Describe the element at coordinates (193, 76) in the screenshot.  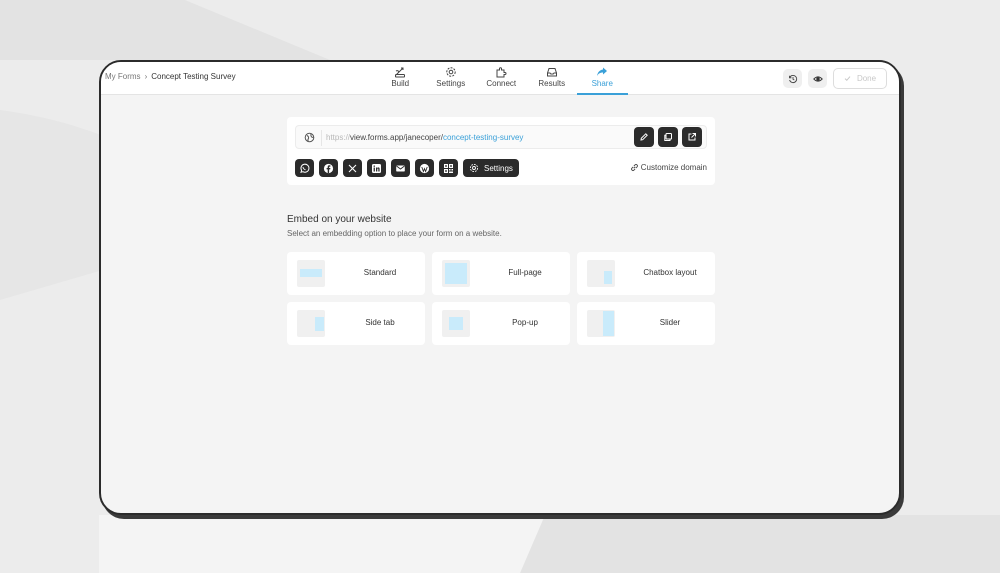
I see `breadcrumb-current: Concept Testing Survey` at that location.